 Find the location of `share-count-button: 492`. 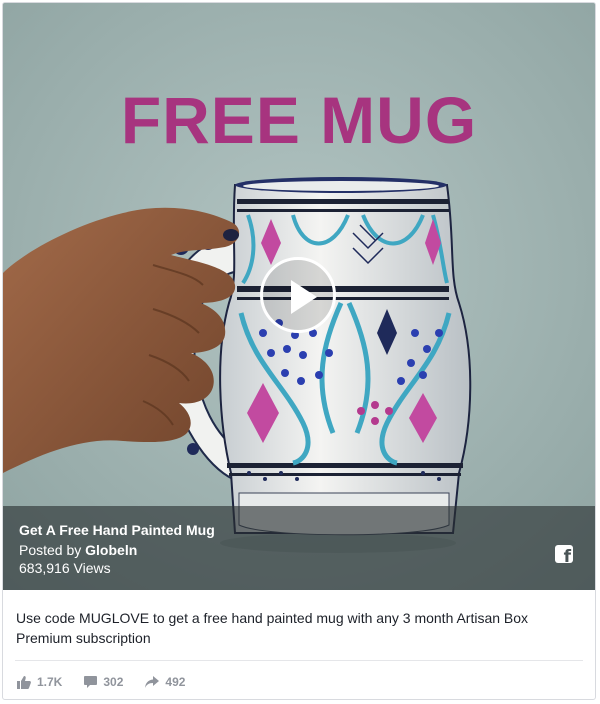

share-count-button: 492 is located at coordinates (165, 682).